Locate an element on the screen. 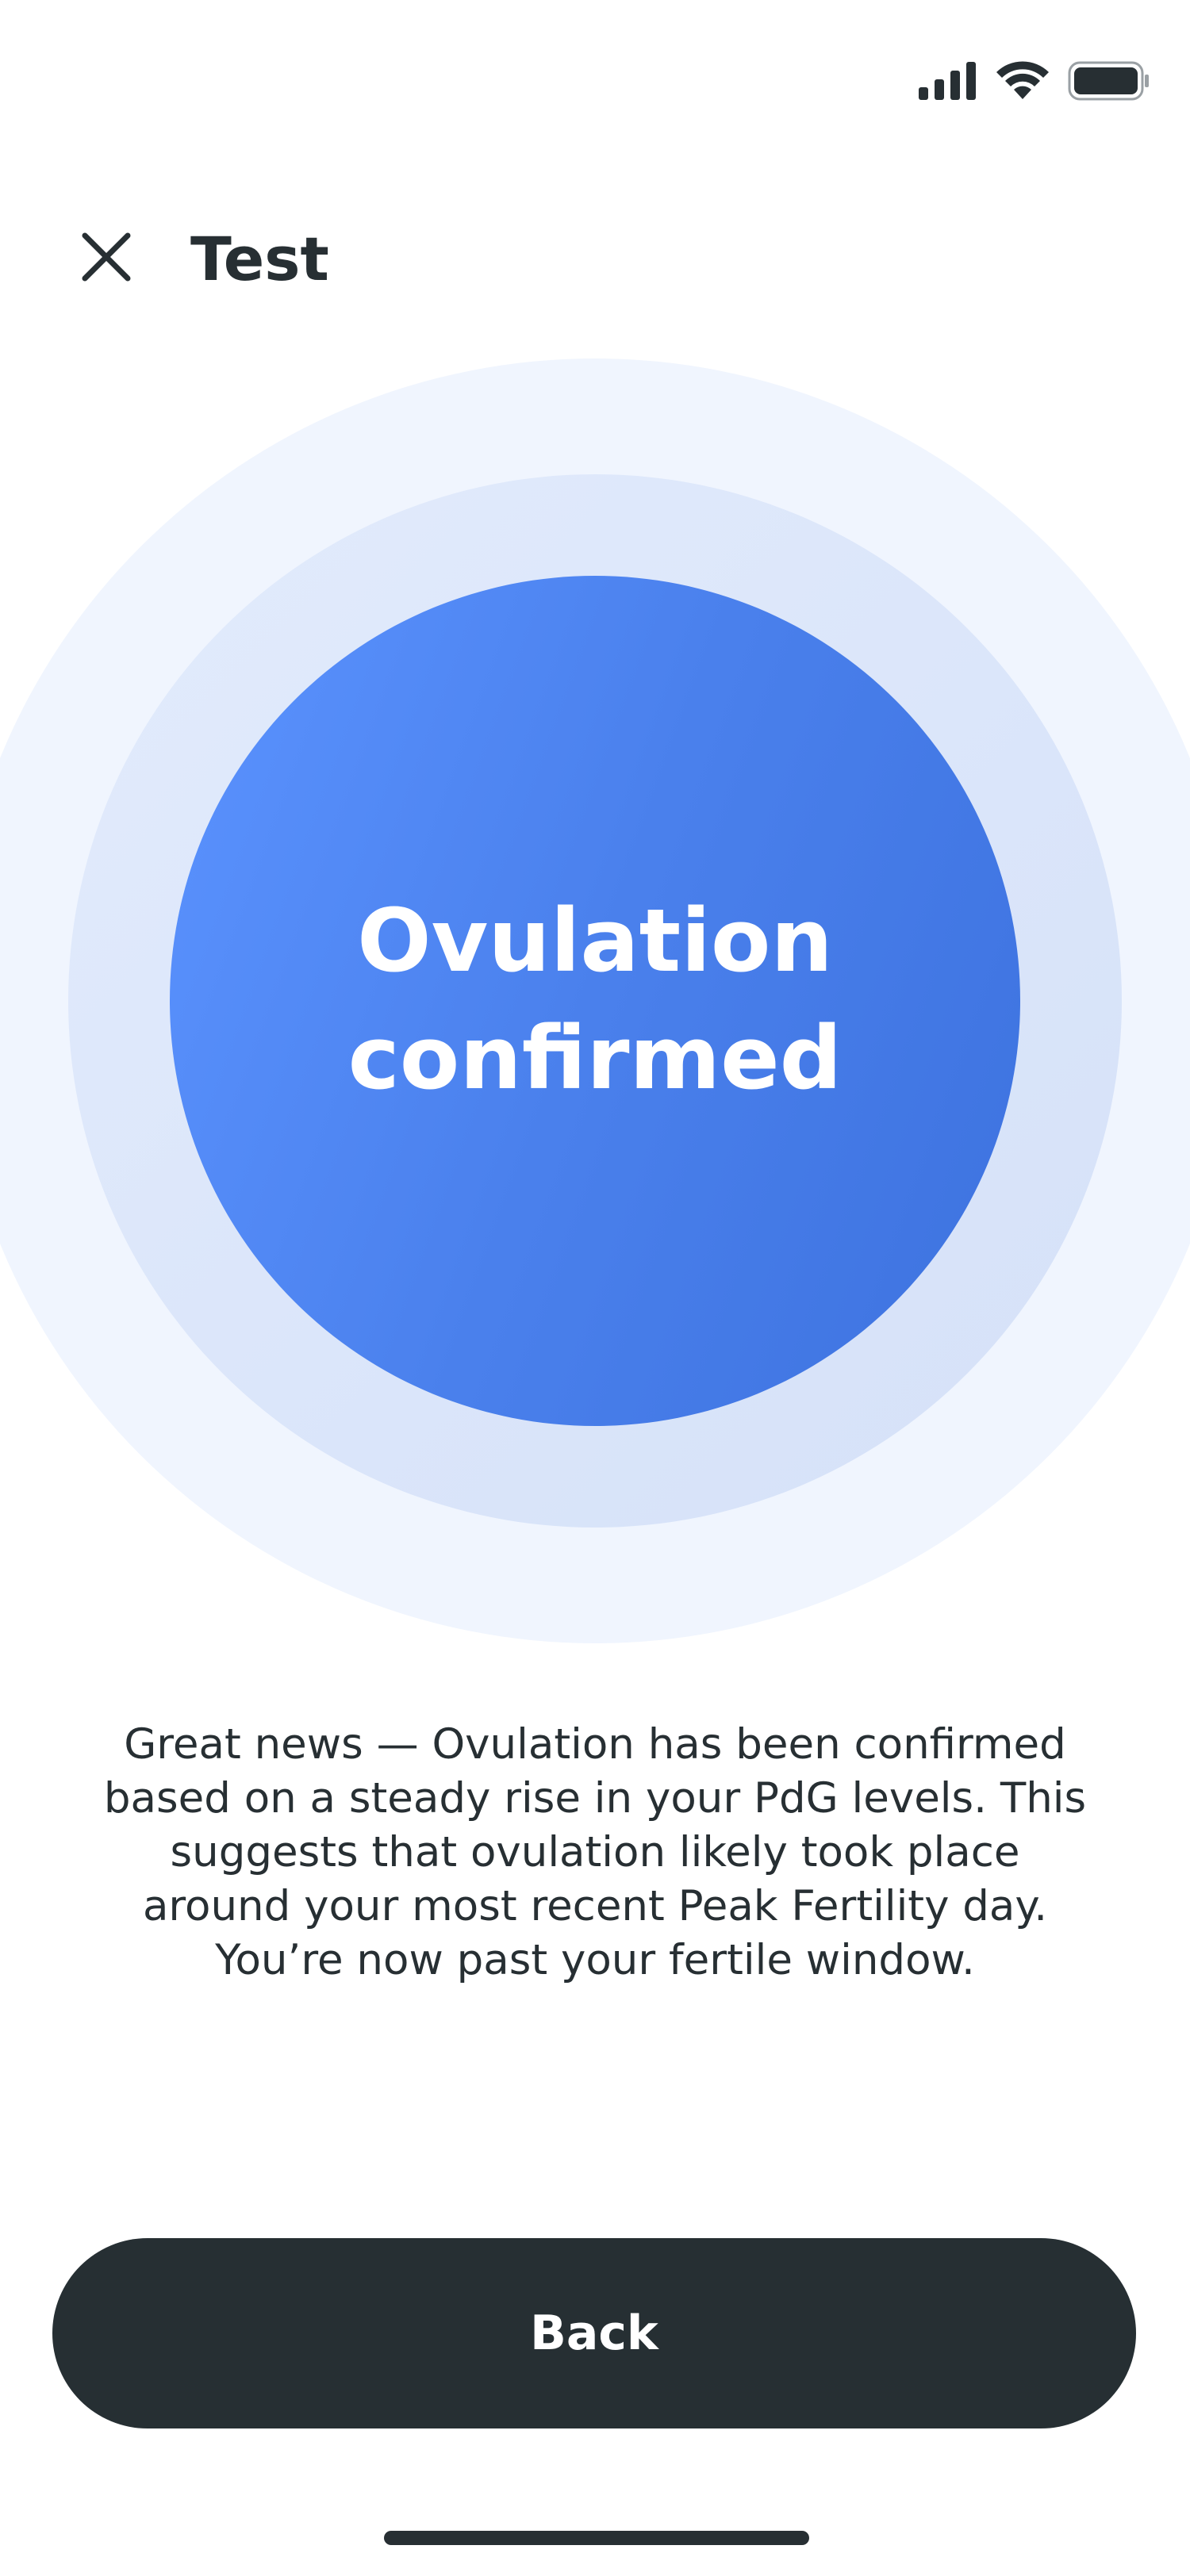  status-bar is located at coordinates (1034, 81).